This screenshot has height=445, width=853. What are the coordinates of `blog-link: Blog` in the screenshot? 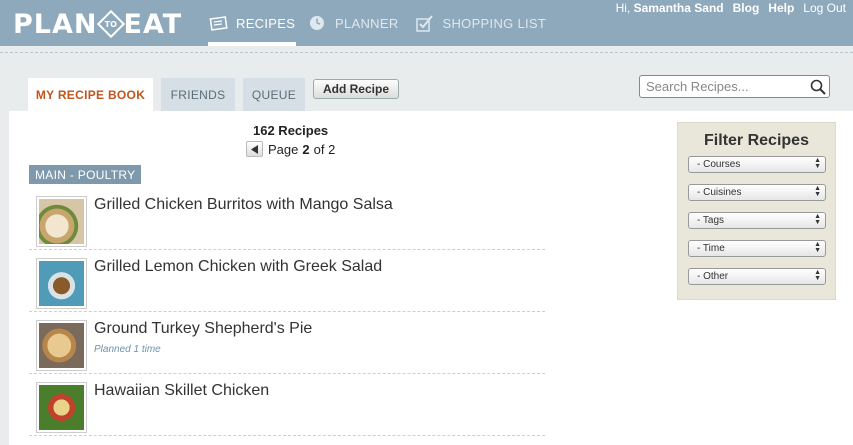 It's located at (746, 8).